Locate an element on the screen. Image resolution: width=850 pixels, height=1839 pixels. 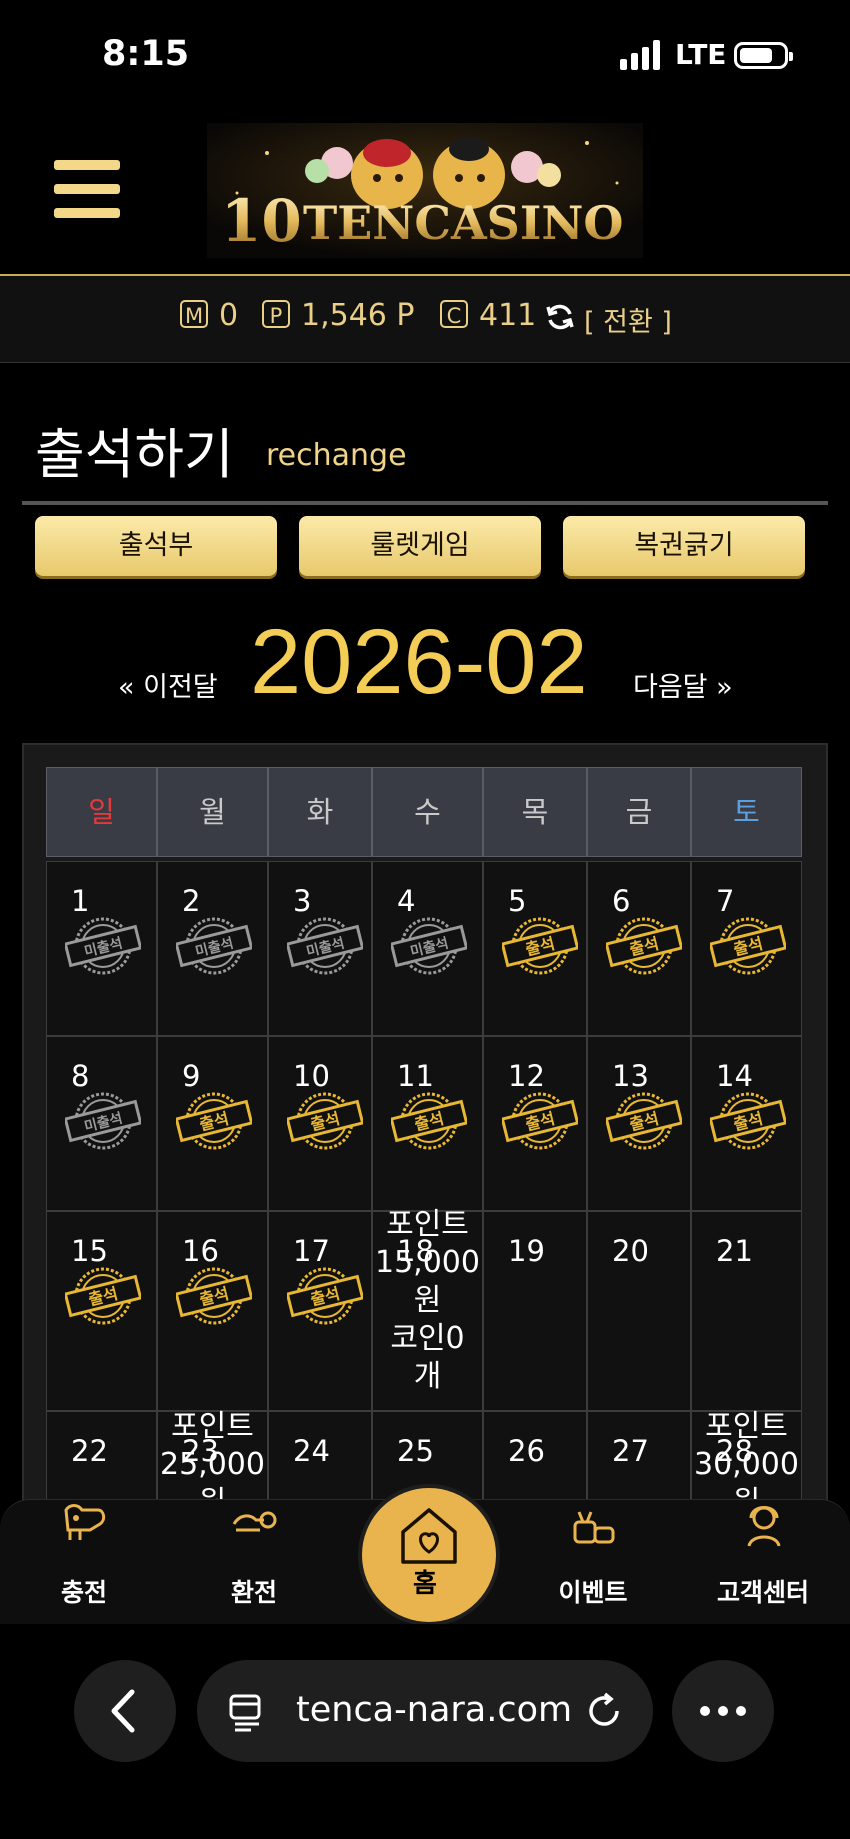
tab-roulette: 룰렛게임 is located at coordinates (420, 546).